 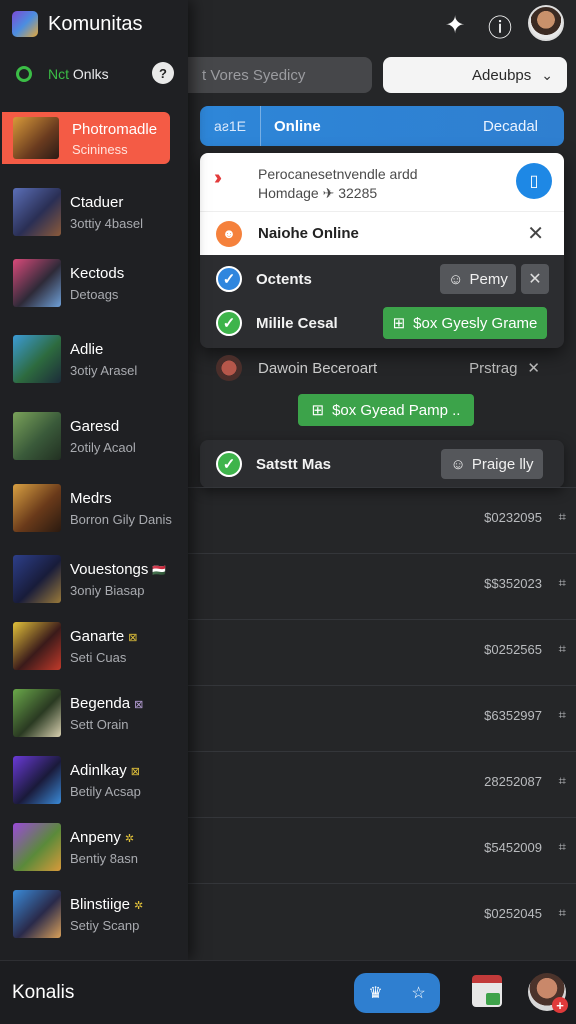 What do you see at coordinates (94, 509) in the screenshot?
I see `sidebar-item-medrs: Medrs Borron Gily Danis` at bounding box center [94, 509].